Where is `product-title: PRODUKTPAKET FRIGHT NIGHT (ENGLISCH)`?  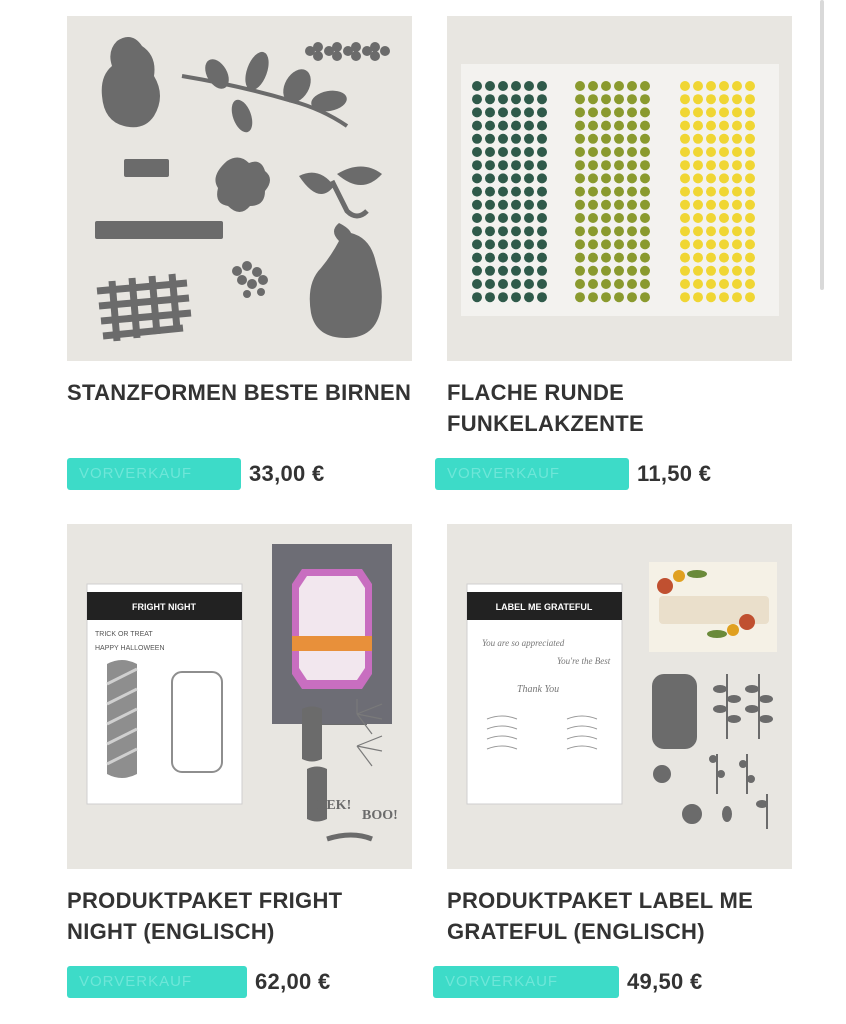
product-title: PRODUKTPAKET FRIGHT NIGHT (ENGLISCH) is located at coordinates (239, 916).